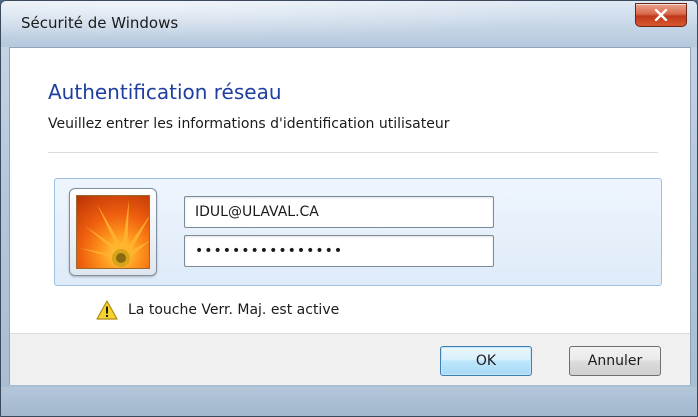 The image size is (698, 417). What do you see at coordinates (350, 359) in the screenshot?
I see `button-bar: OK Annuler` at bounding box center [350, 359].